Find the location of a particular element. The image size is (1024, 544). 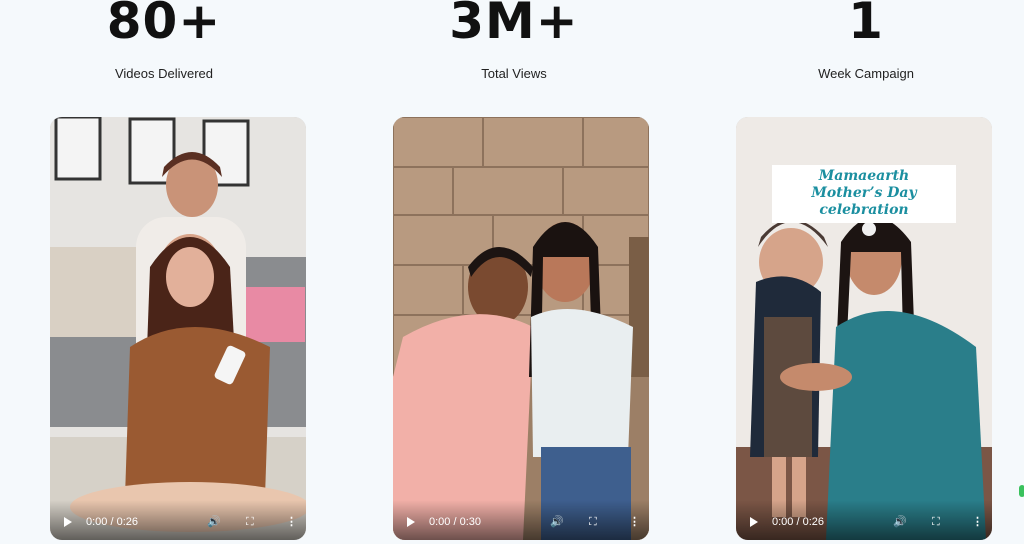

stat-number: 1 is located at coordinates (866, 25).